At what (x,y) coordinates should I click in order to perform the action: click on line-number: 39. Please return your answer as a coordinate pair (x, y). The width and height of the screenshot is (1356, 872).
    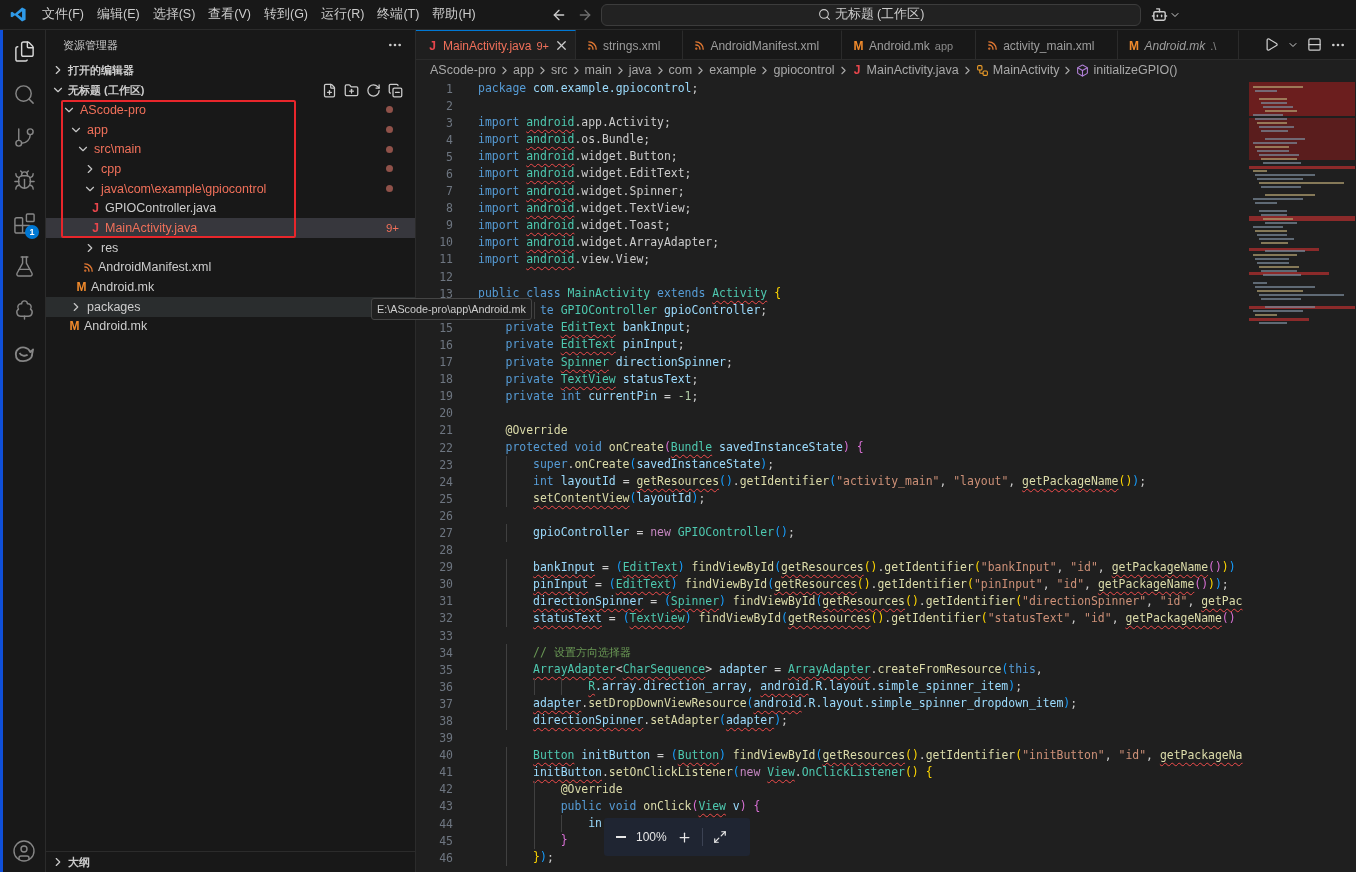
    Looking at the image, I should click on (445, 738).